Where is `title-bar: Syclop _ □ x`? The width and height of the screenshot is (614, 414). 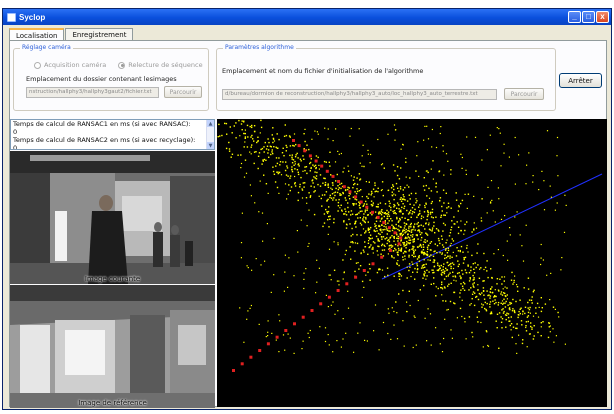
title-bar: Syclop _ □ x is located at coordinates (307, 17).